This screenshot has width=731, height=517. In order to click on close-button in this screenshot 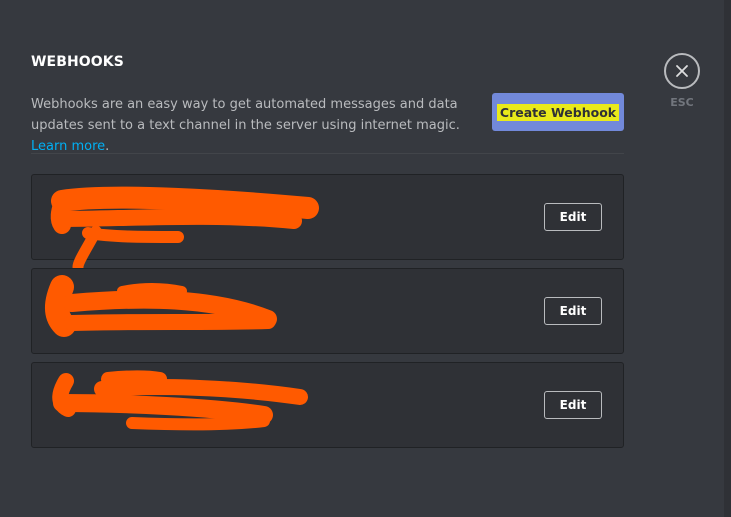, I will do `click(682, 71)`.